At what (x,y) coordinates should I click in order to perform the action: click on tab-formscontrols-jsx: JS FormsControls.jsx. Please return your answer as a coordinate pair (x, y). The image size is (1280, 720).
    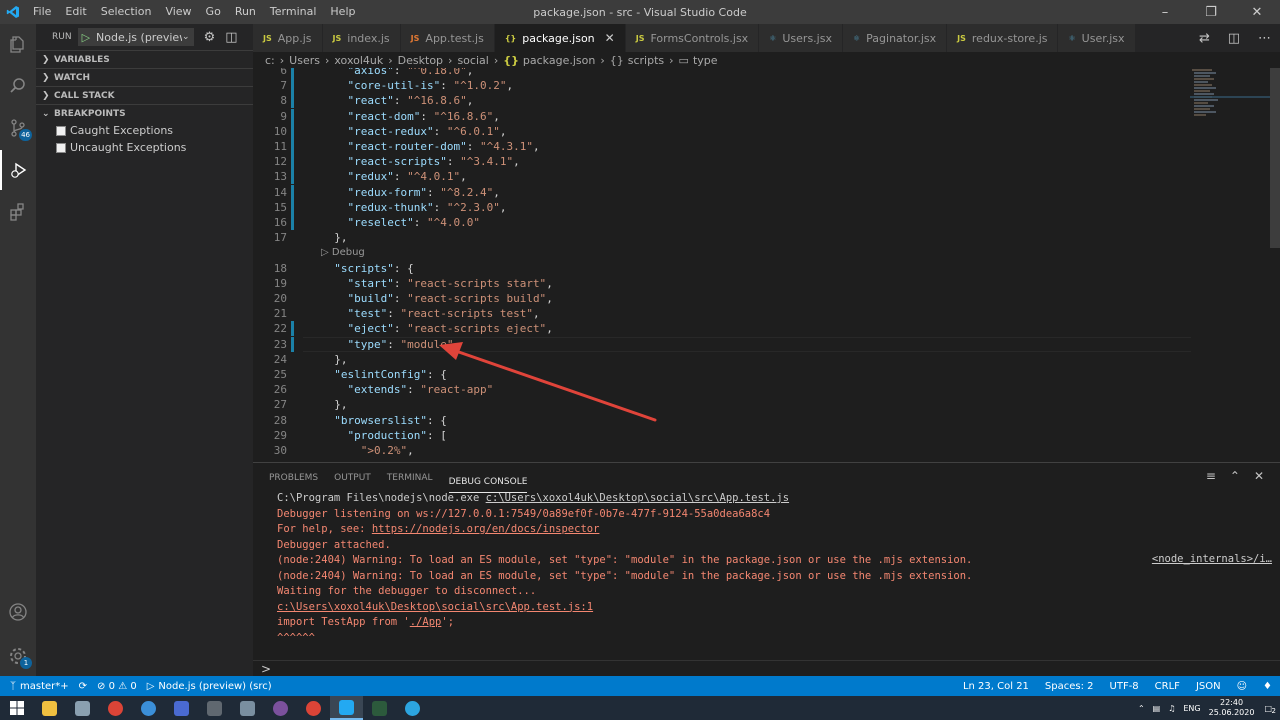
    Looking at the image, I should click on (692, 38).